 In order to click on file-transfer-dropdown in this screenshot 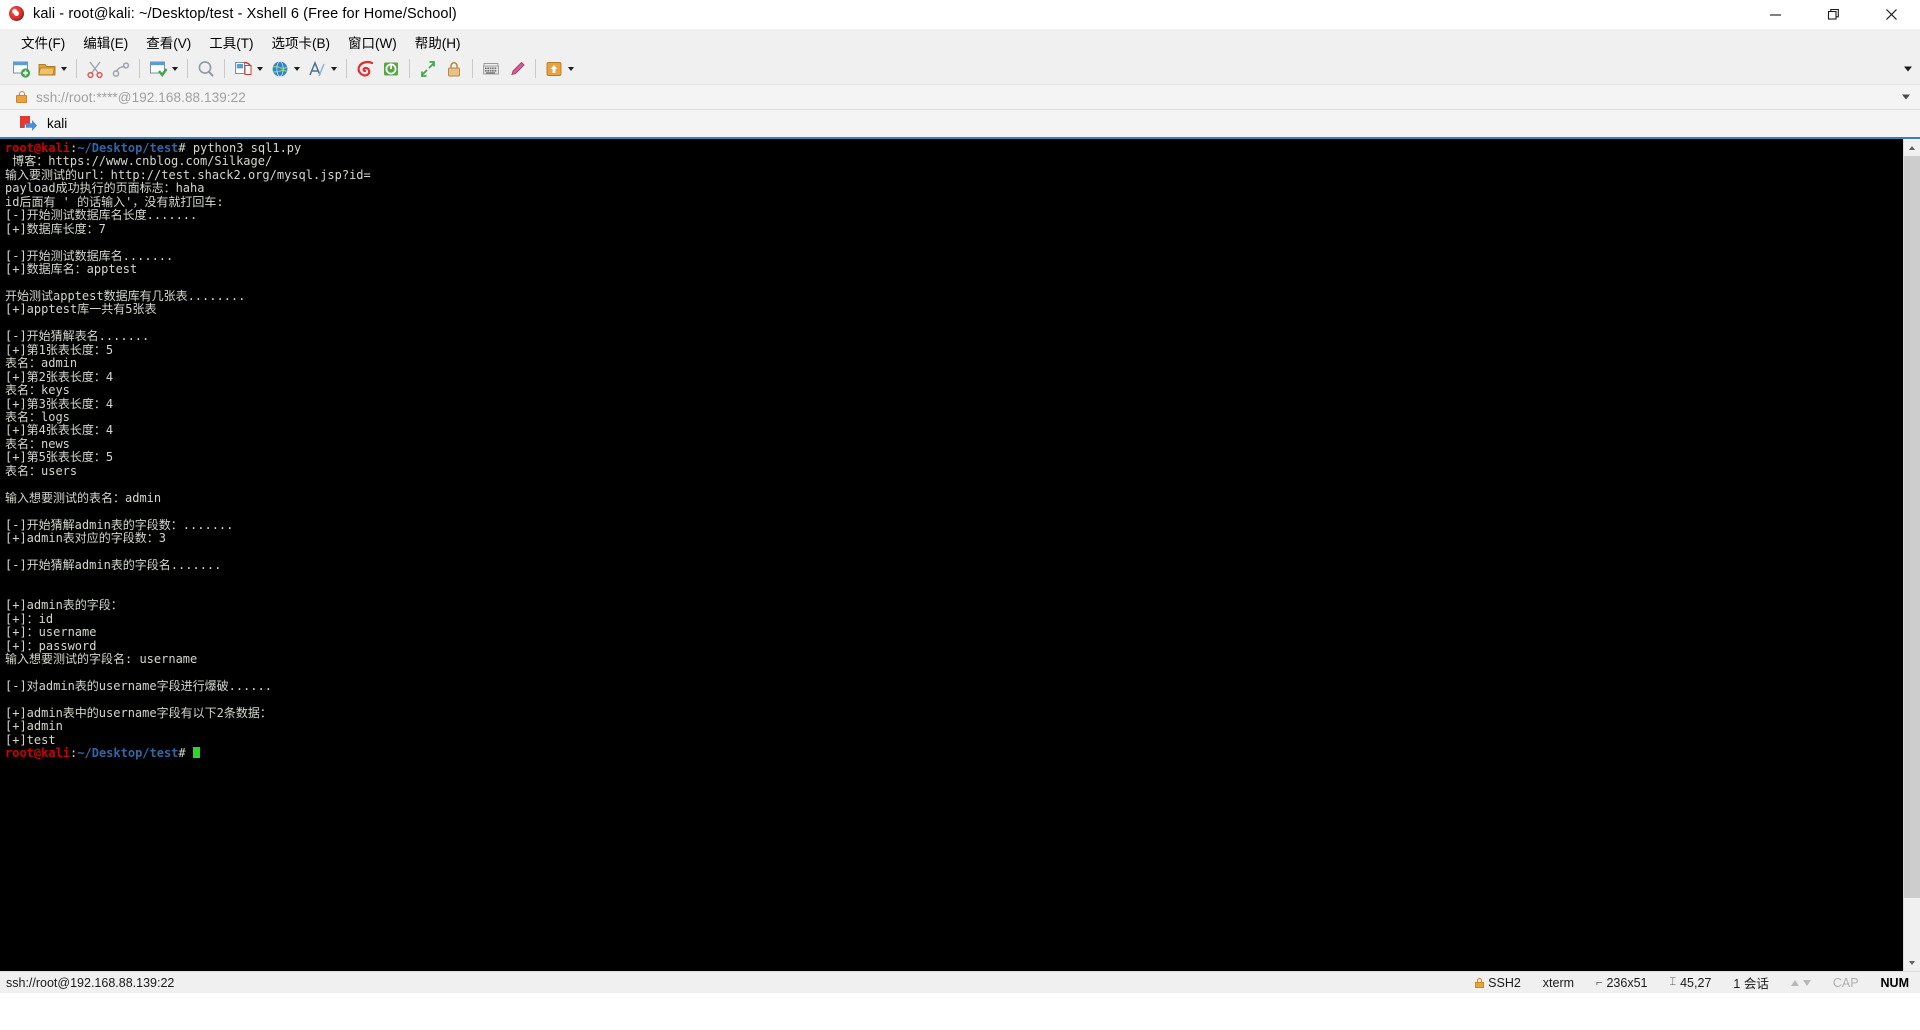, I will do `click(259, 69)`.